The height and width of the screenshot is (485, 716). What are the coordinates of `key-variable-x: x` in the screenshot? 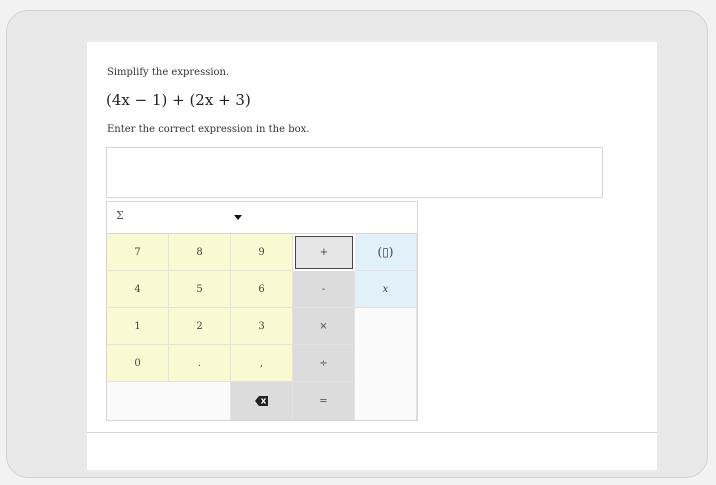 It's located at (386, 289).